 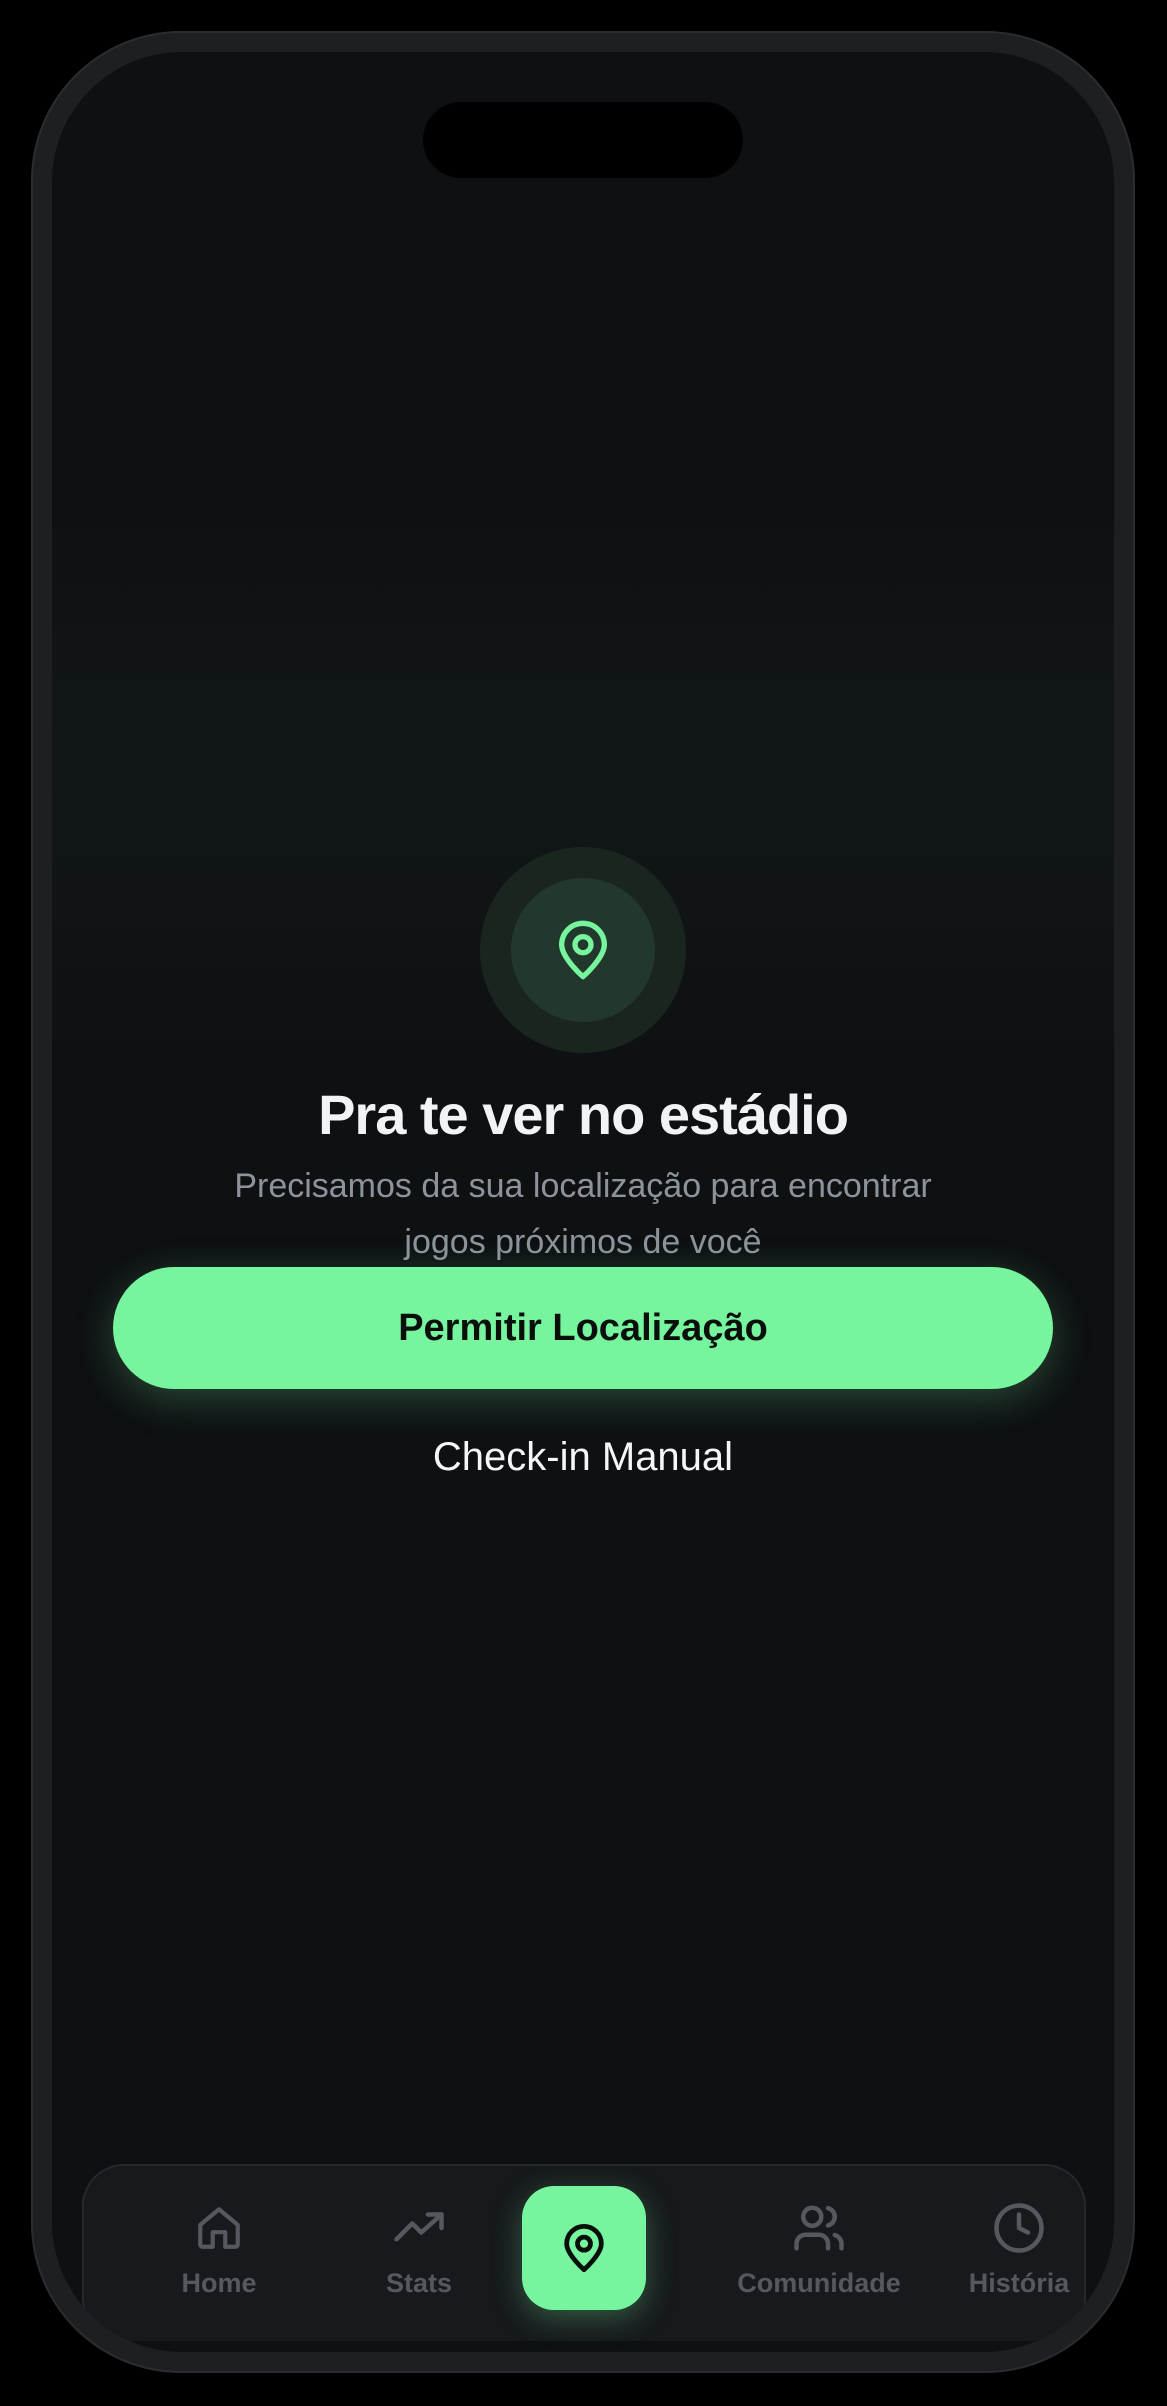 I want to click on dynamic-island, so click(x=583, y=140).